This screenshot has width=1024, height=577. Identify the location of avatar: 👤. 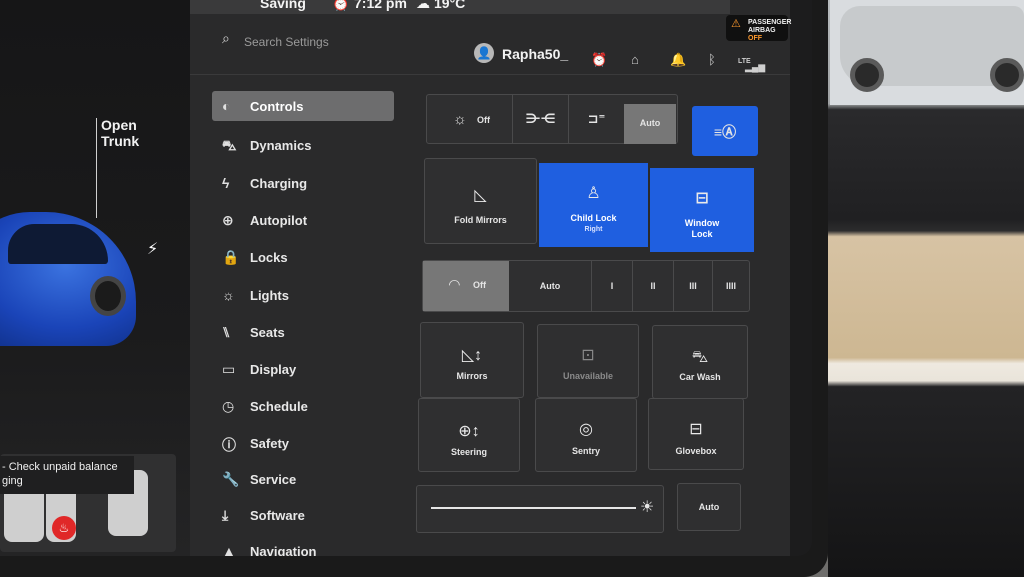
(484, 53).